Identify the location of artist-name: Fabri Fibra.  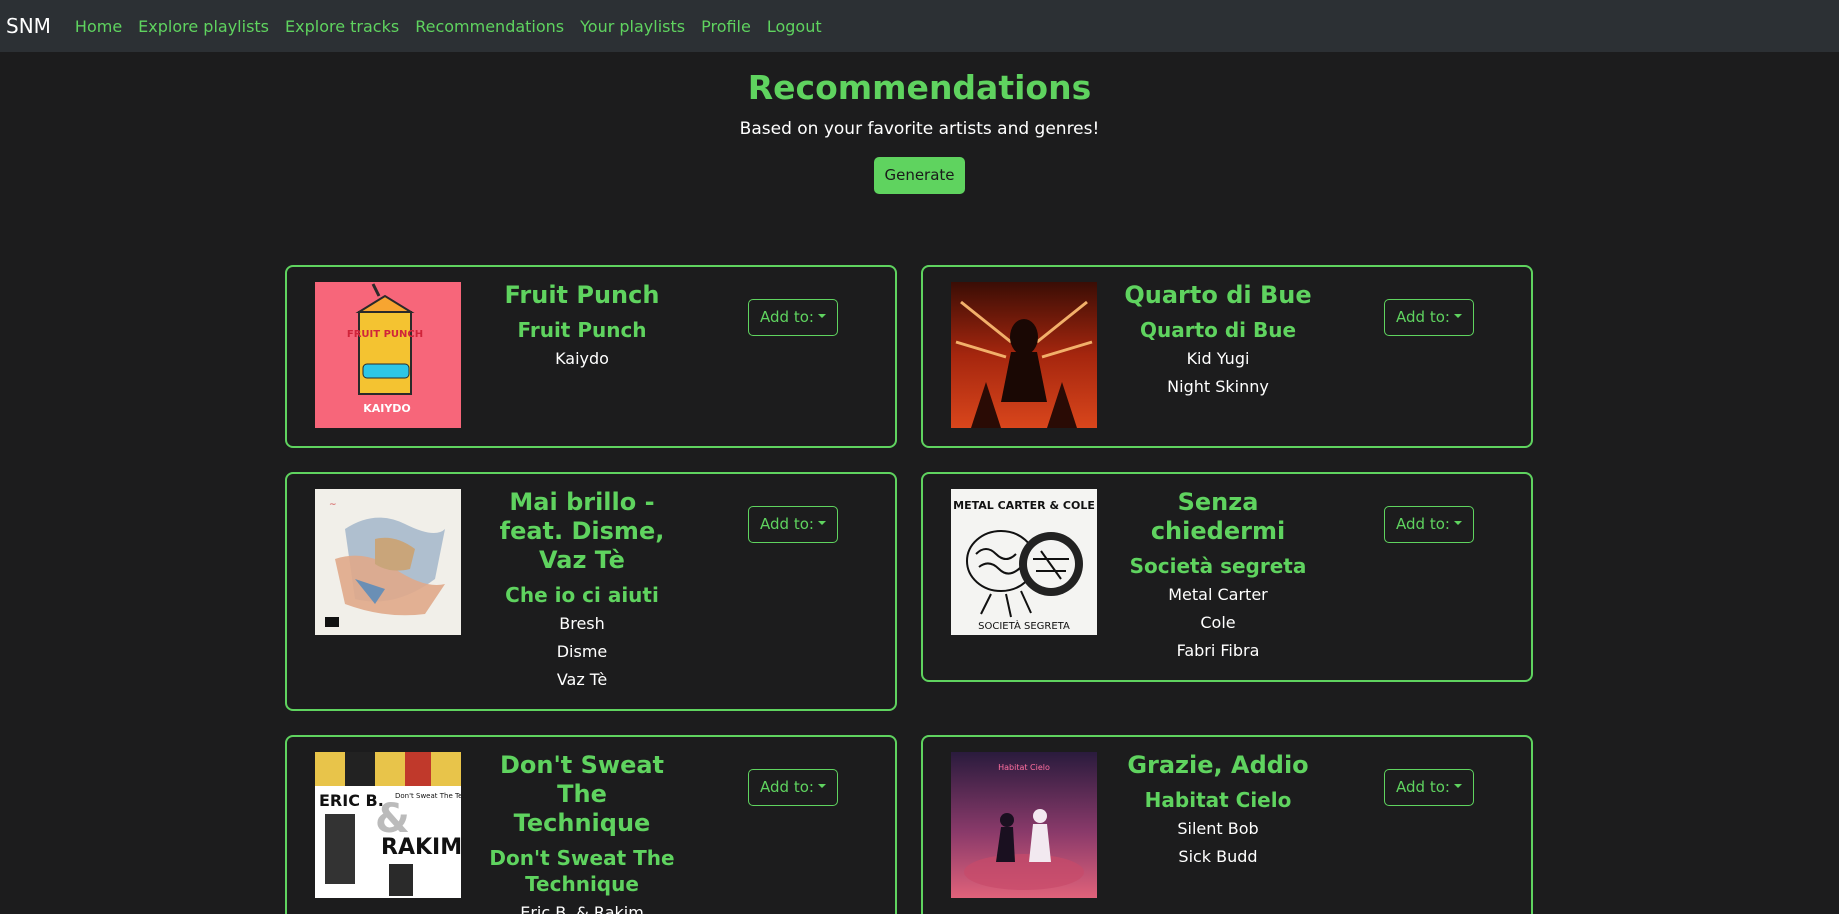
(1218, 651).